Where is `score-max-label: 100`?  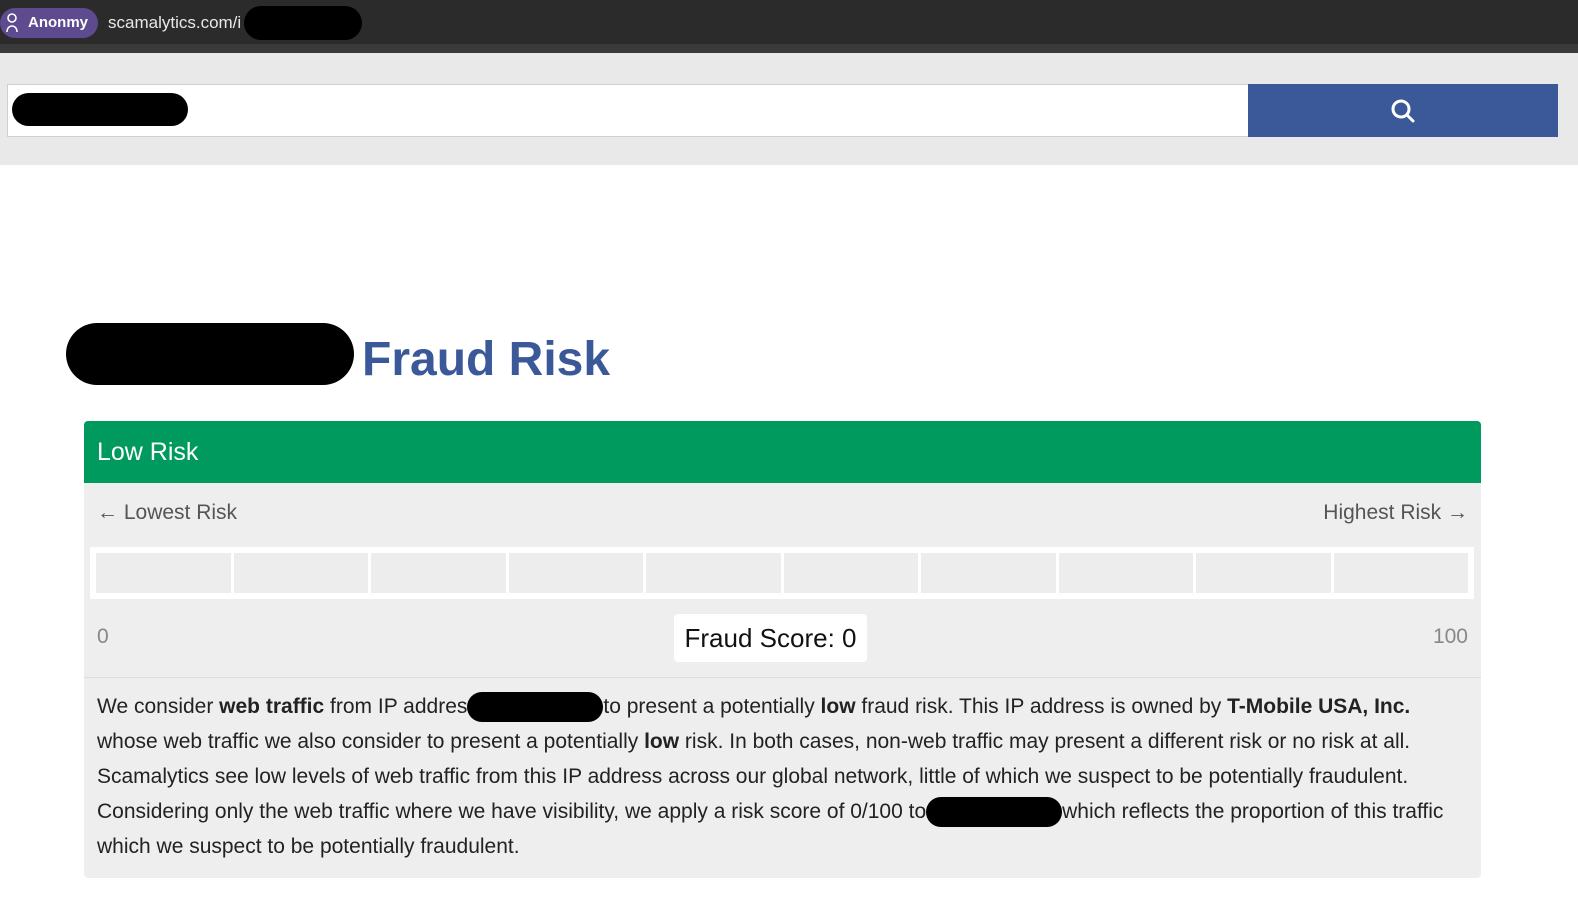
score-max-label: 100 is located at coordinates (1450, 636).